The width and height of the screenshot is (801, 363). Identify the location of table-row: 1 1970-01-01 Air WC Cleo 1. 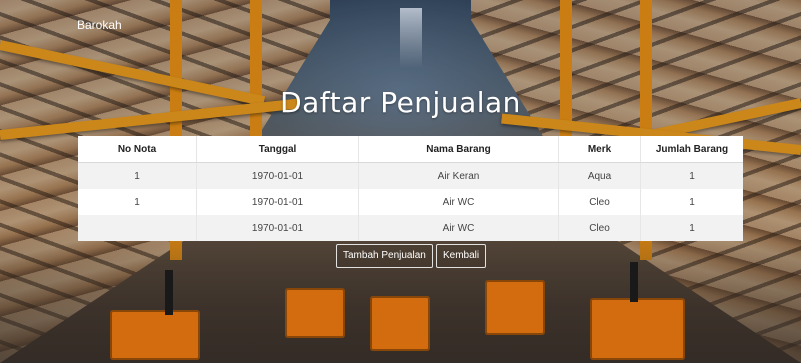
(410, 202).